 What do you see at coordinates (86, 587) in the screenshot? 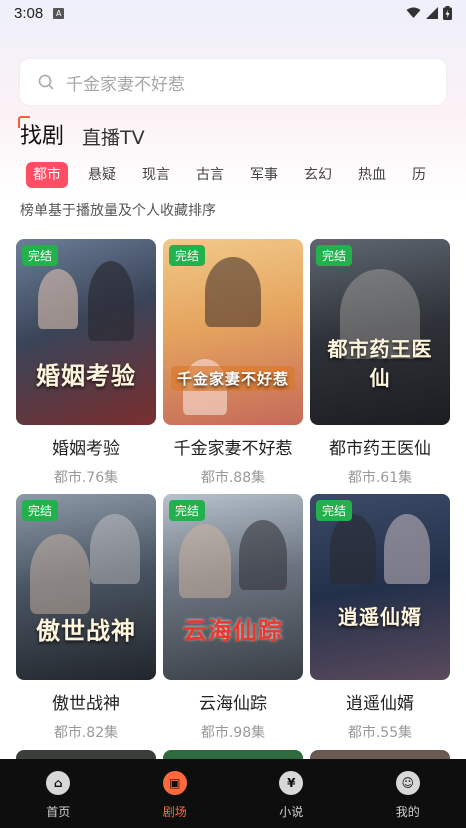
I see `drama-poster: 傲世战神 完结` at bounding box center [86, 587].